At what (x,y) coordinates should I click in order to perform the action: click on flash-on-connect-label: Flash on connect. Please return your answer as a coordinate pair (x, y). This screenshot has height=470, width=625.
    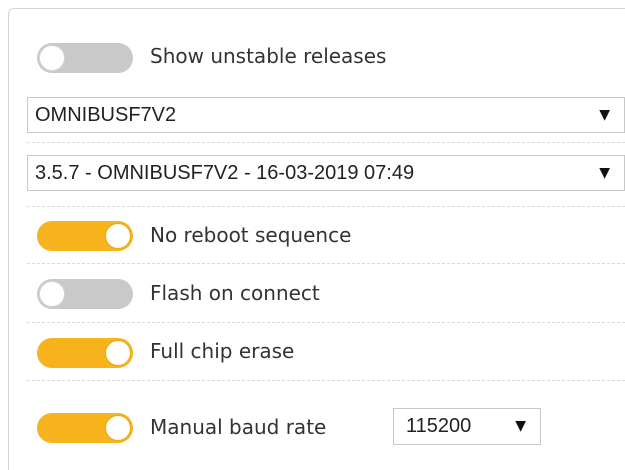
    Looking at the image, I should click on (235, 293).